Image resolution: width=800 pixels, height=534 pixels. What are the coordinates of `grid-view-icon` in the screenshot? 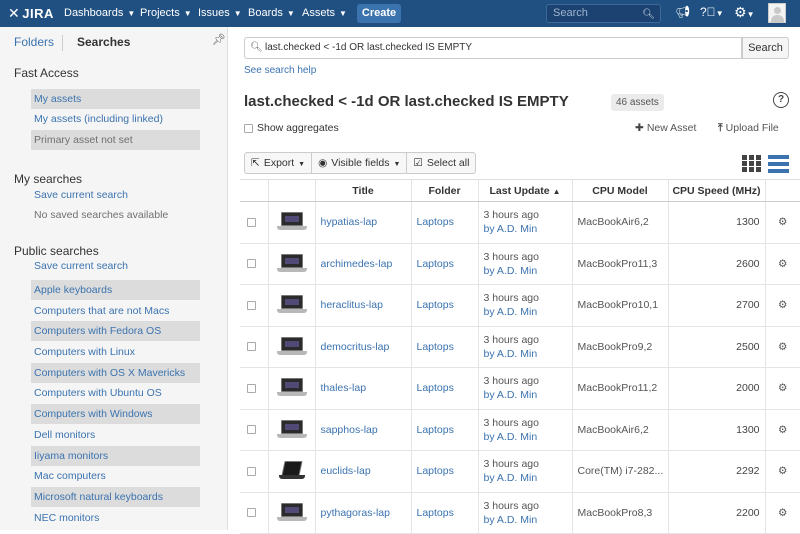 It's located at (752, 164).